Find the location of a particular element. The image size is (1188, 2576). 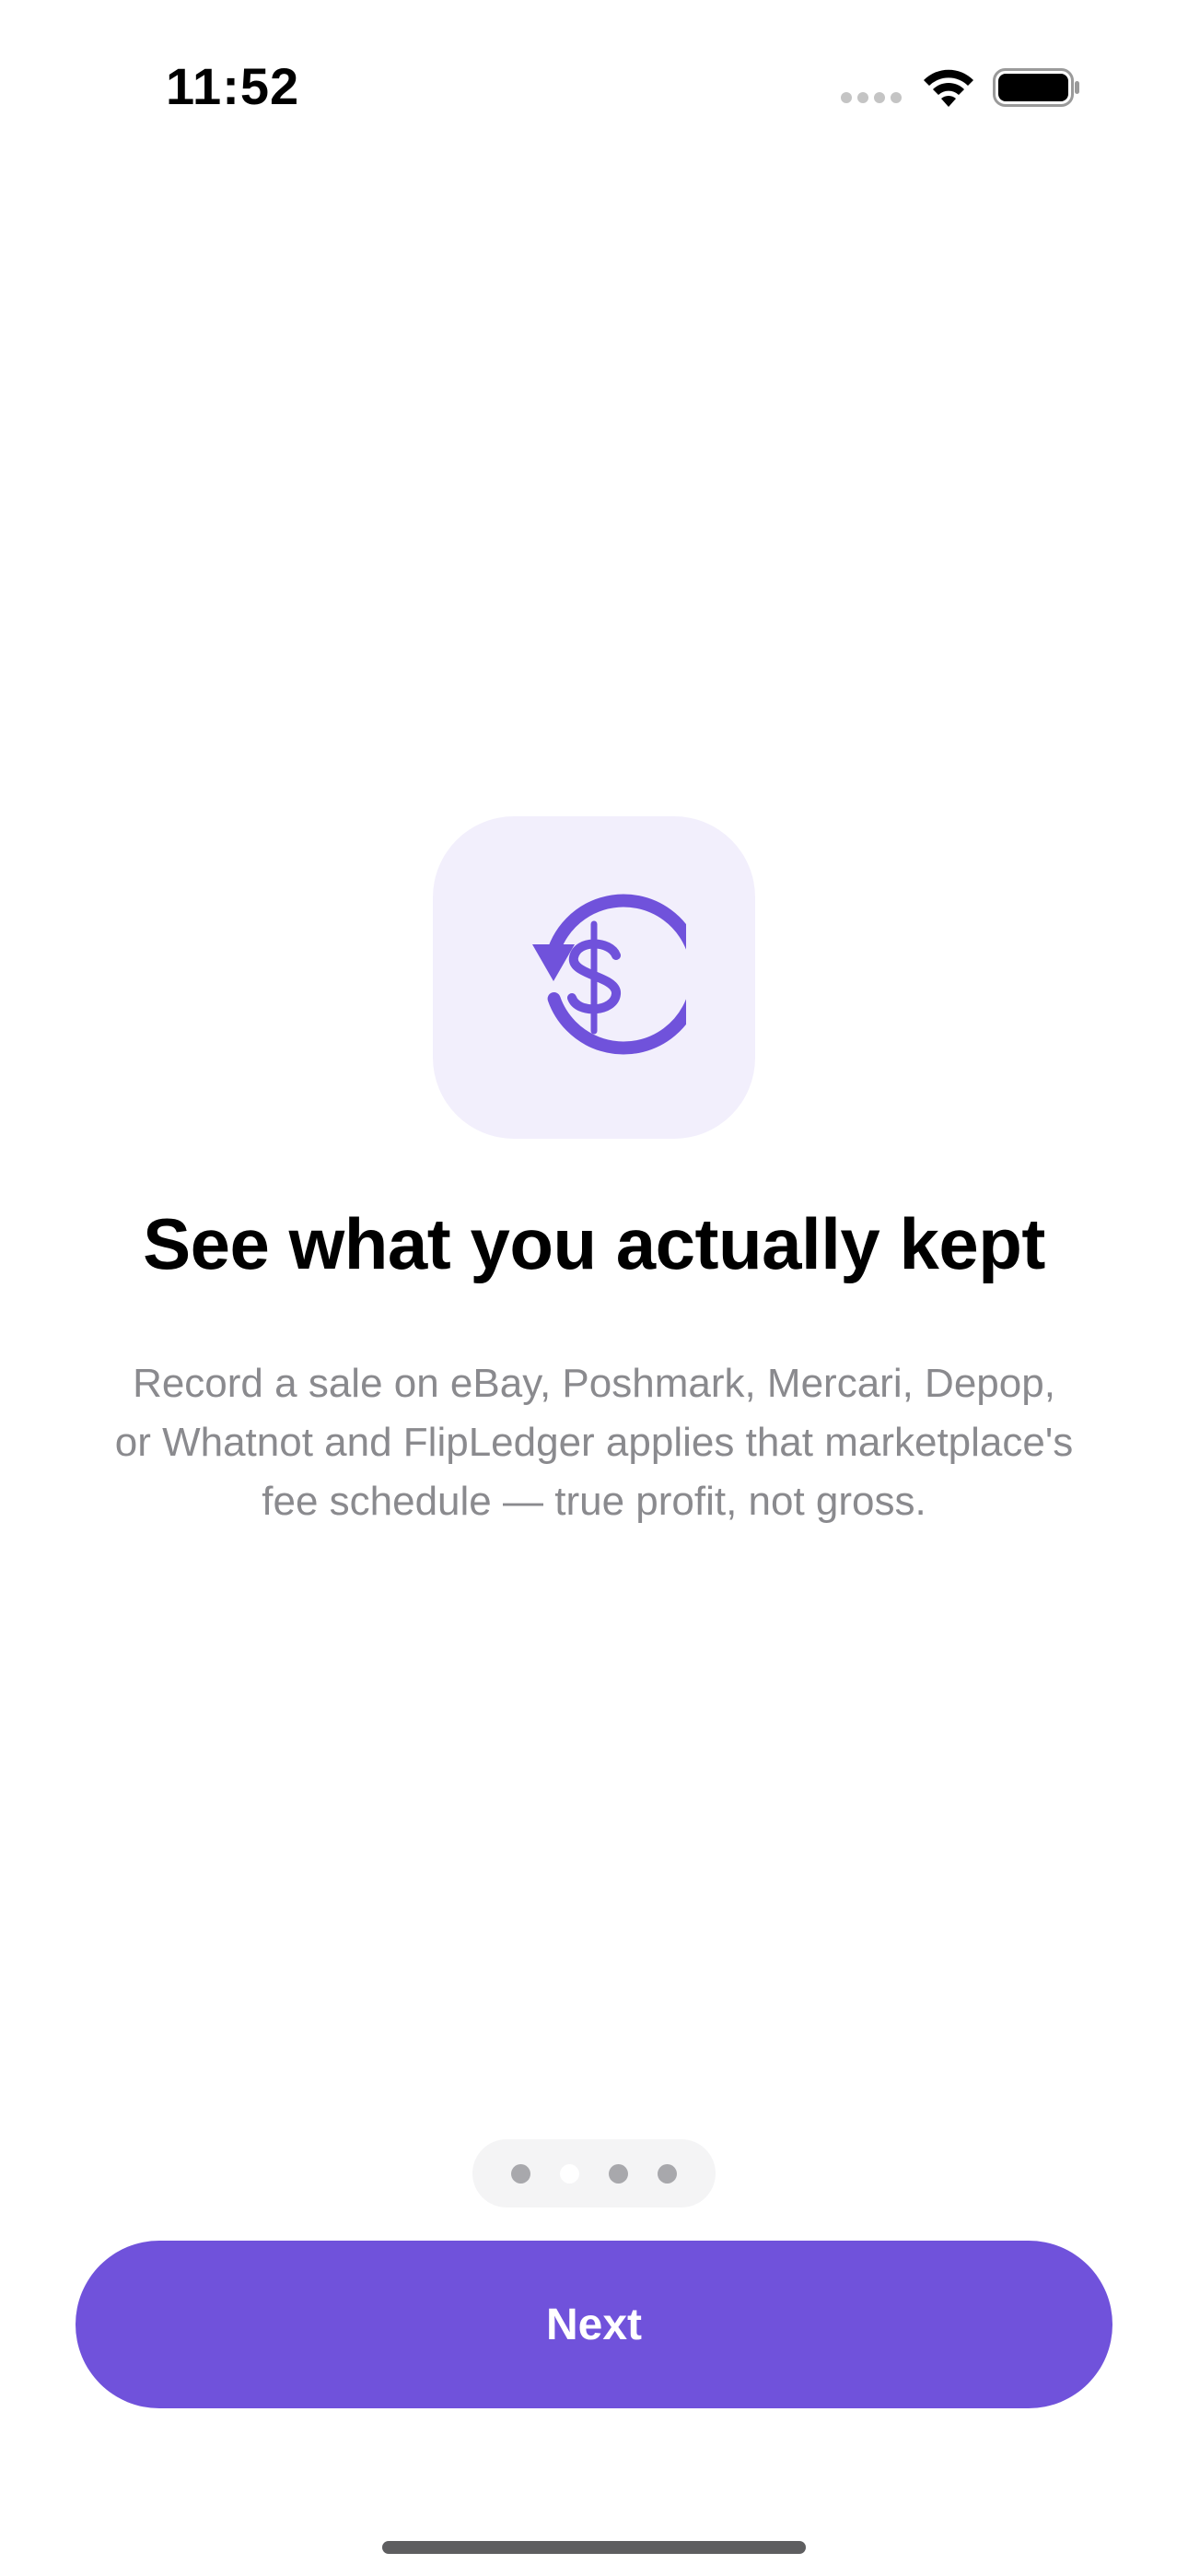

onboarding-title: See what you actually kept is located at coordinates (594, 1243).